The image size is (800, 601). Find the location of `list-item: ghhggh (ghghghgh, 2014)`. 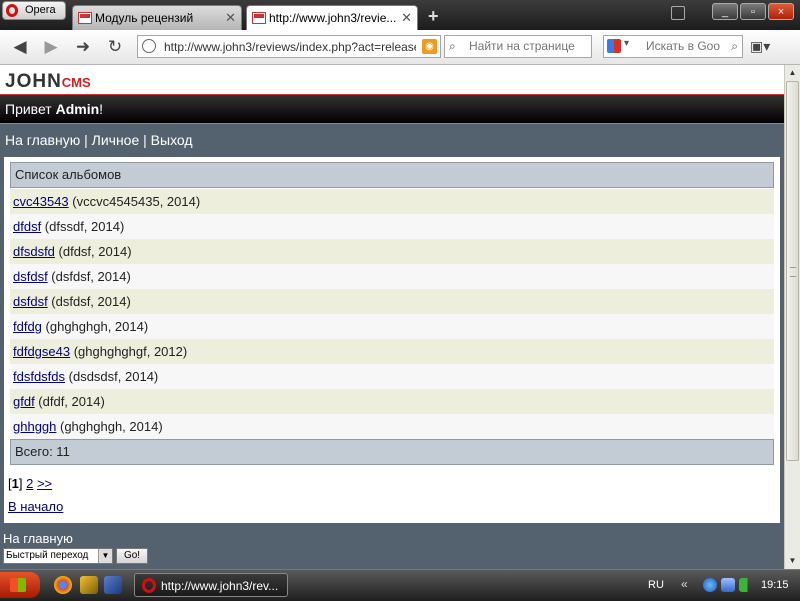

list-item: ghhggh (ghghghgh, 2014) is located at coordinates (392, 426).